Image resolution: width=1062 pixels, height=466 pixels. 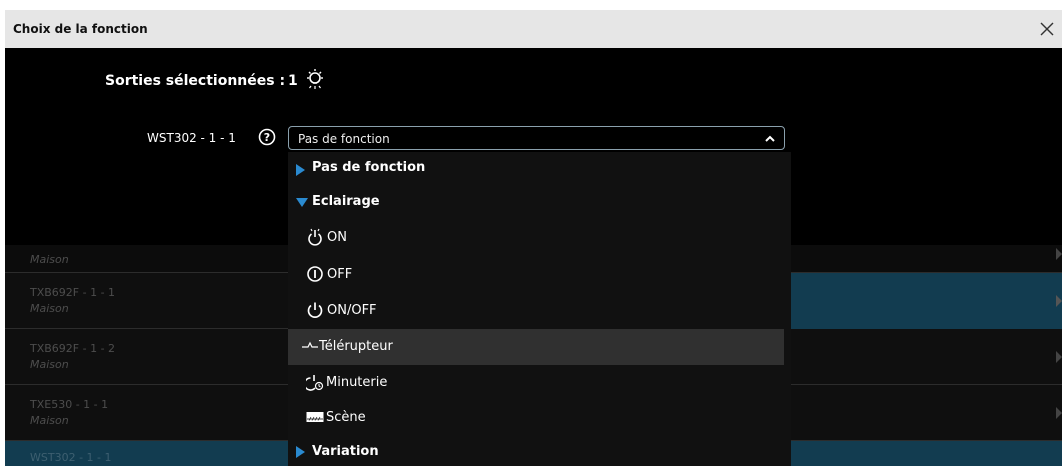 What do you see at coordinates (345, 451) in the screenshot?
I see `group-label: Variation` at bounding box center [345, 451].